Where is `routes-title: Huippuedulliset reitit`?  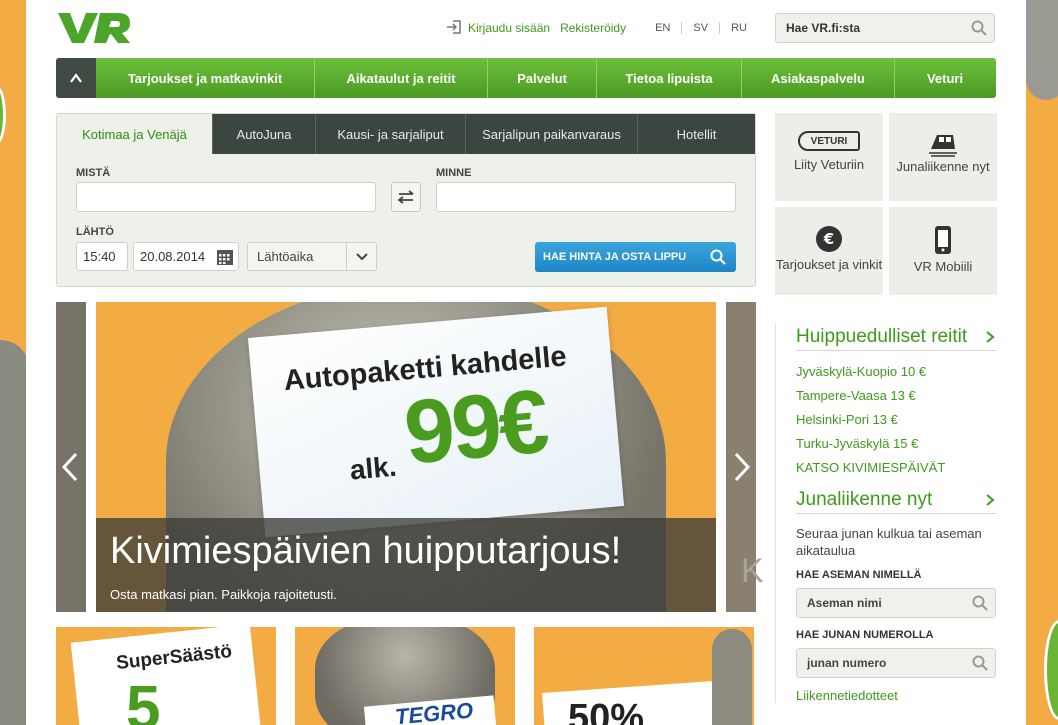
routes-title: Huippuedulliset reitit is located at coordinates (882, 336).